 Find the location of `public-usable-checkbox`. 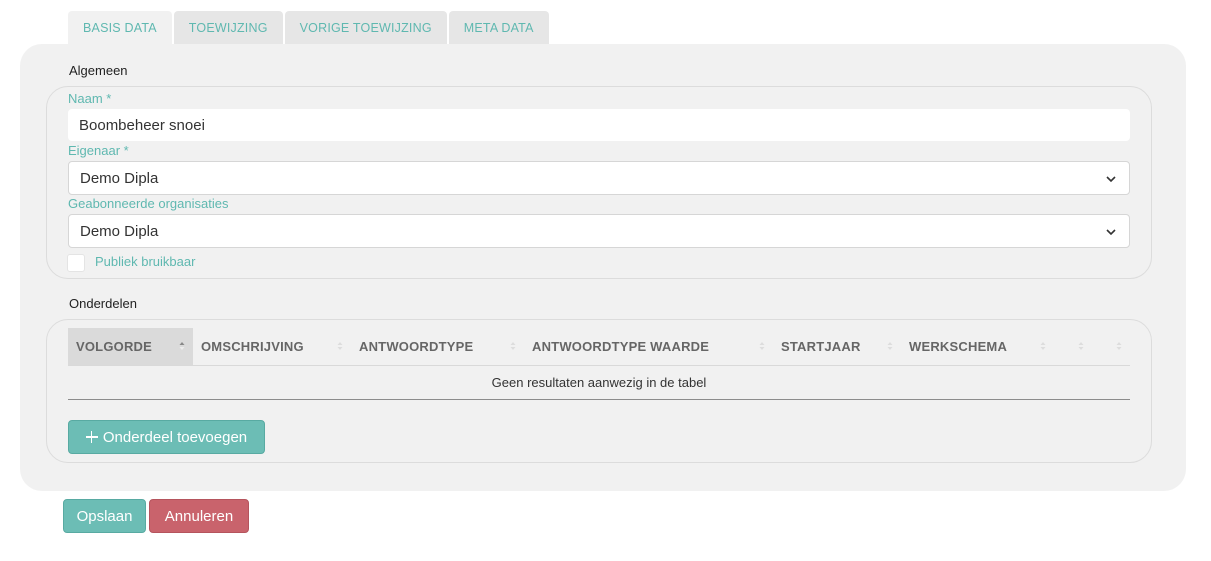

public-usable-checkbox is located at coordinates (76, 263).